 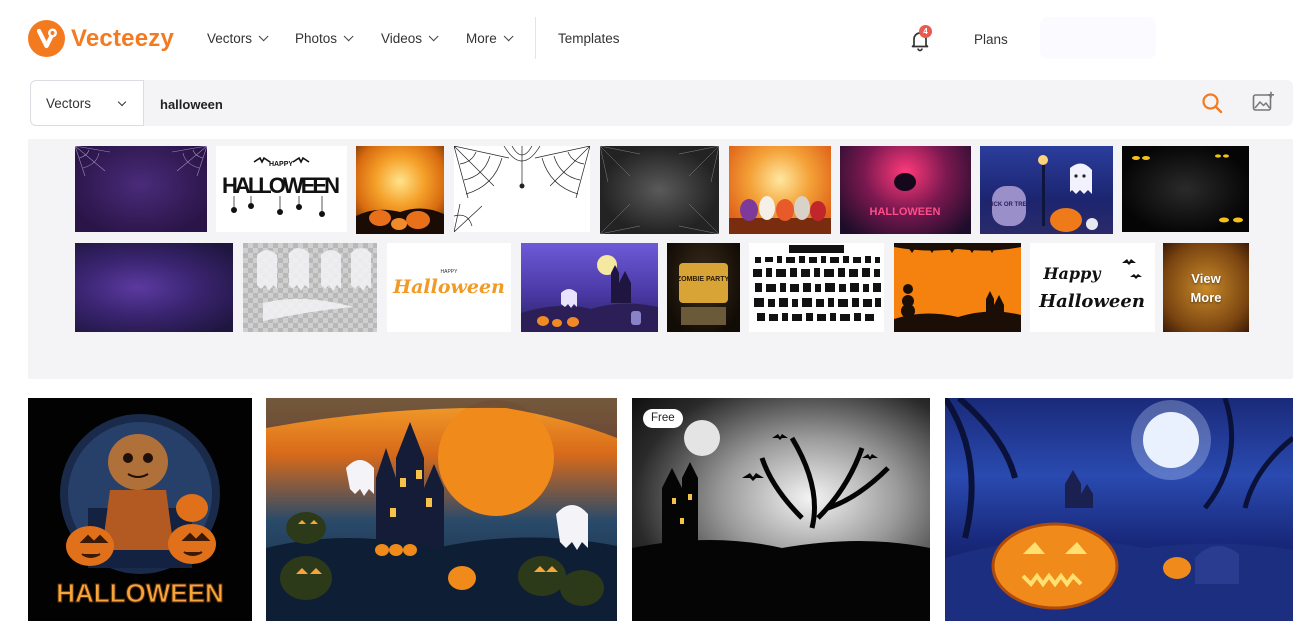 I want to click on related-thumb-pink-halloween-banner: HALLOWEEN, so click(x=905, y=190).